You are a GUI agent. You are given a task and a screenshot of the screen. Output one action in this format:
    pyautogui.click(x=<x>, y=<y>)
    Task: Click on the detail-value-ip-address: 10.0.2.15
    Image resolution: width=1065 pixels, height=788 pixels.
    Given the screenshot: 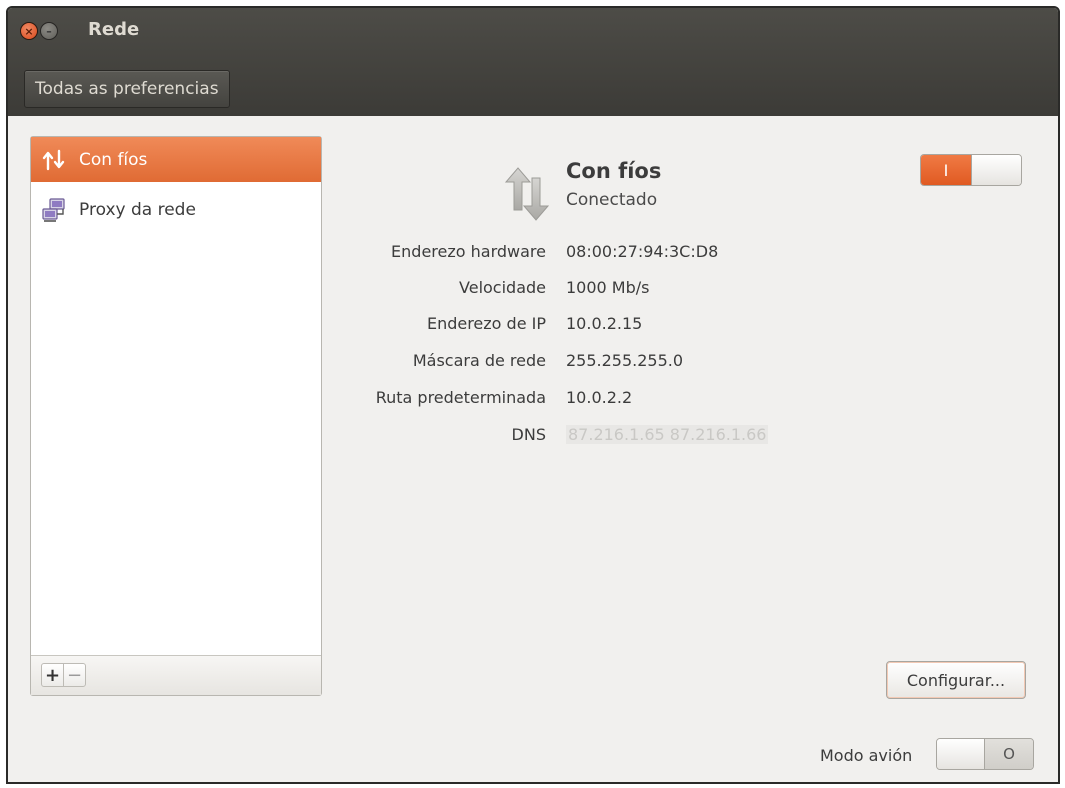 What is the action you would take?
    pyautogui.click(x=604, y=323)
    